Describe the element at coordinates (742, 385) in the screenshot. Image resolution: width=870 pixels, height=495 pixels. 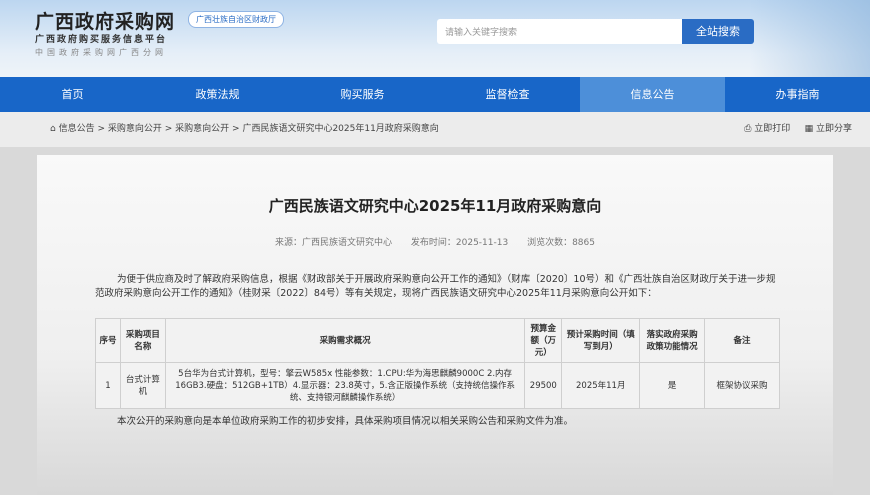
I see `cell-remark: 框架协议采购` at that location.